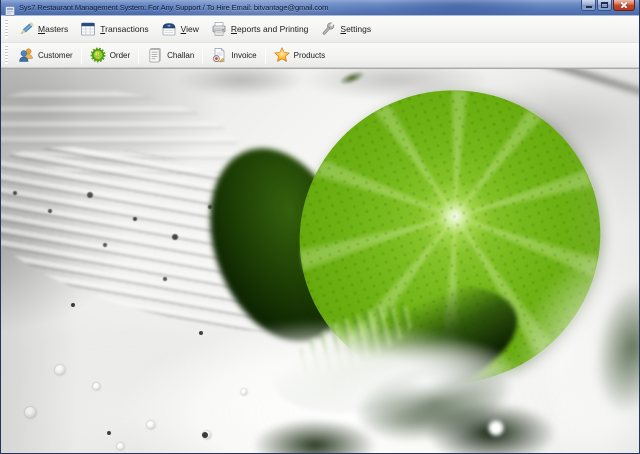 This screenshot has height=454, width=640. I want to click on products-button: Products, so click(300, 55).